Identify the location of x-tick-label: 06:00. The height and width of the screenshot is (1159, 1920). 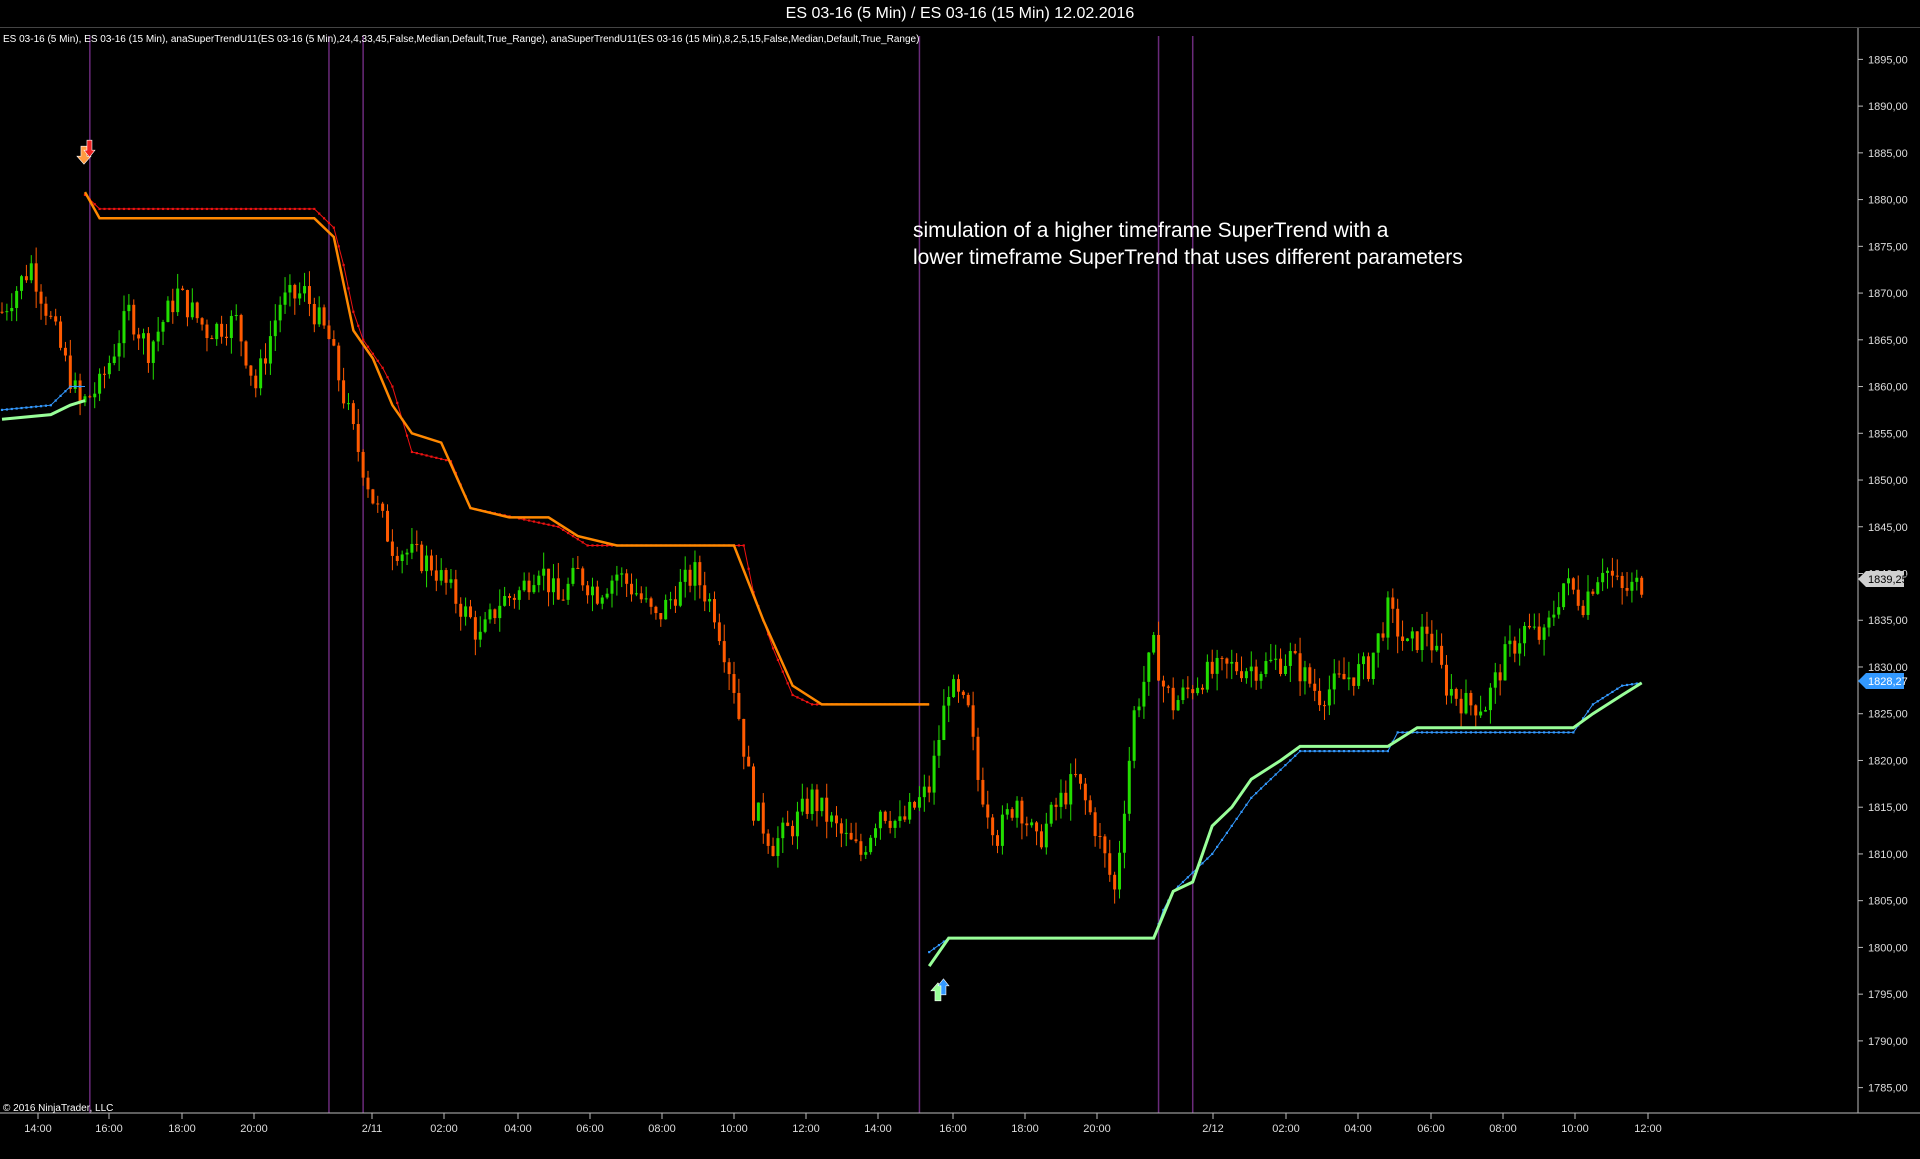
(1431, 1129).